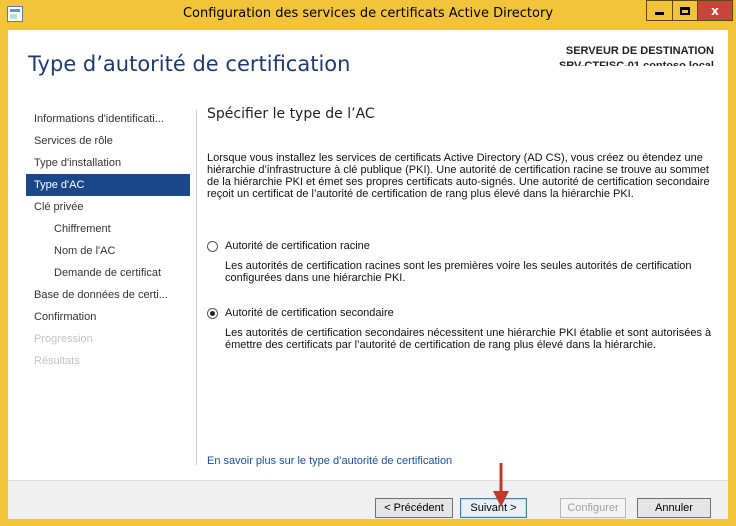 The image size is (736, 526). What do you see at coordinates (108, 141) in the screenshot?
I see `nav-item-role-services: Services de rôle` at bounding box center [108, 141].